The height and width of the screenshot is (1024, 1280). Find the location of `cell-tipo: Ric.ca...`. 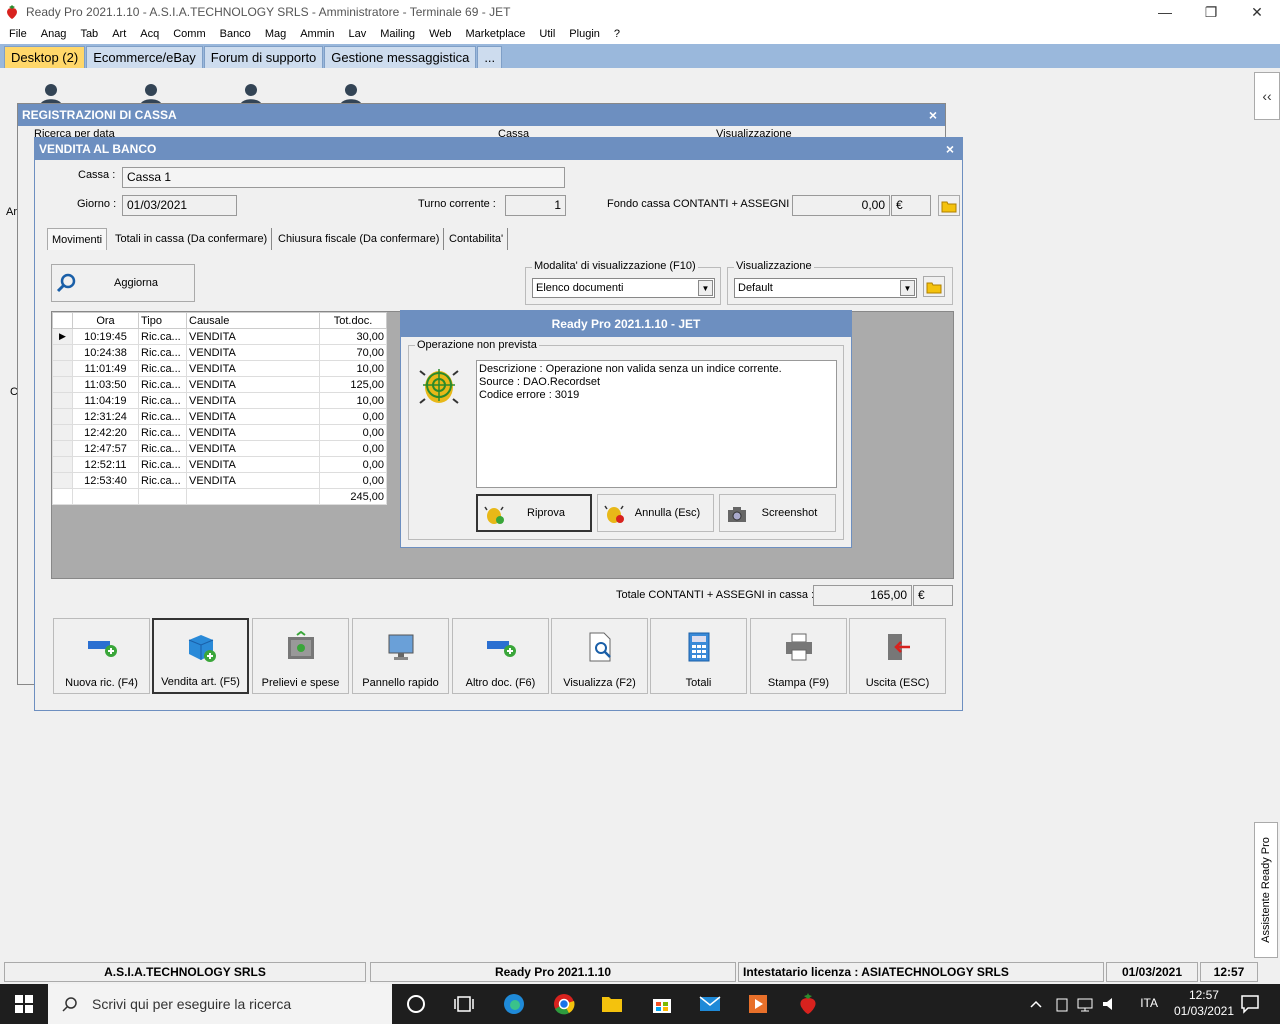

cell-tipo: Ric.ca... is located at coordinates (162, 352).